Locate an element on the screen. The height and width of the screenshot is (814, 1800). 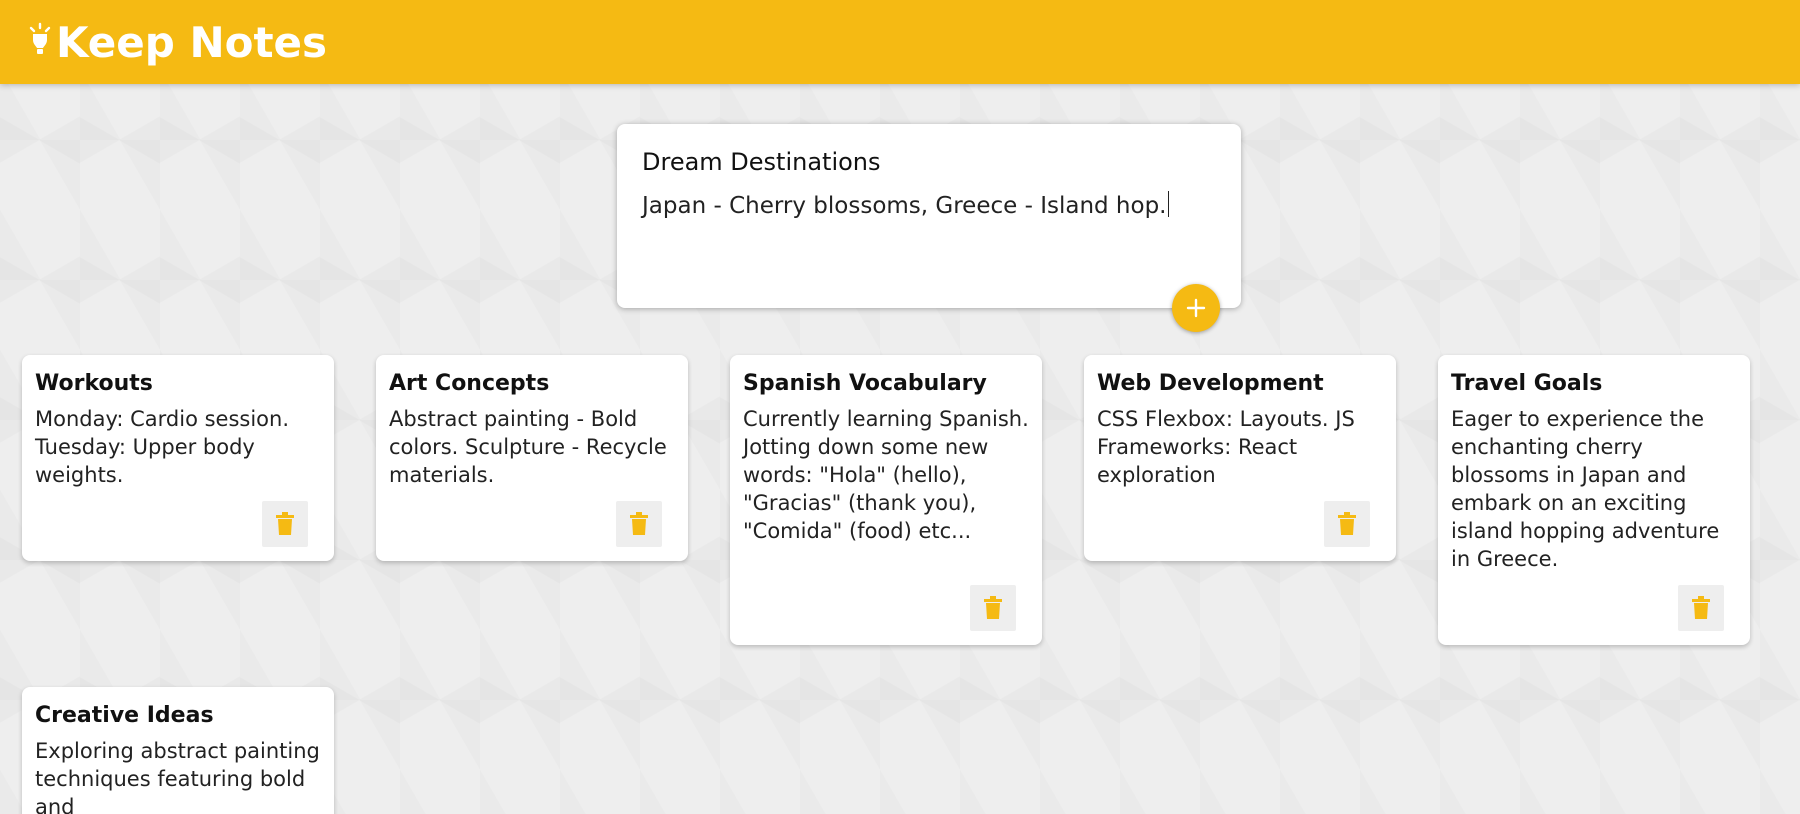
app-title-text: Keep Notes is located at coordinates (192, 42).